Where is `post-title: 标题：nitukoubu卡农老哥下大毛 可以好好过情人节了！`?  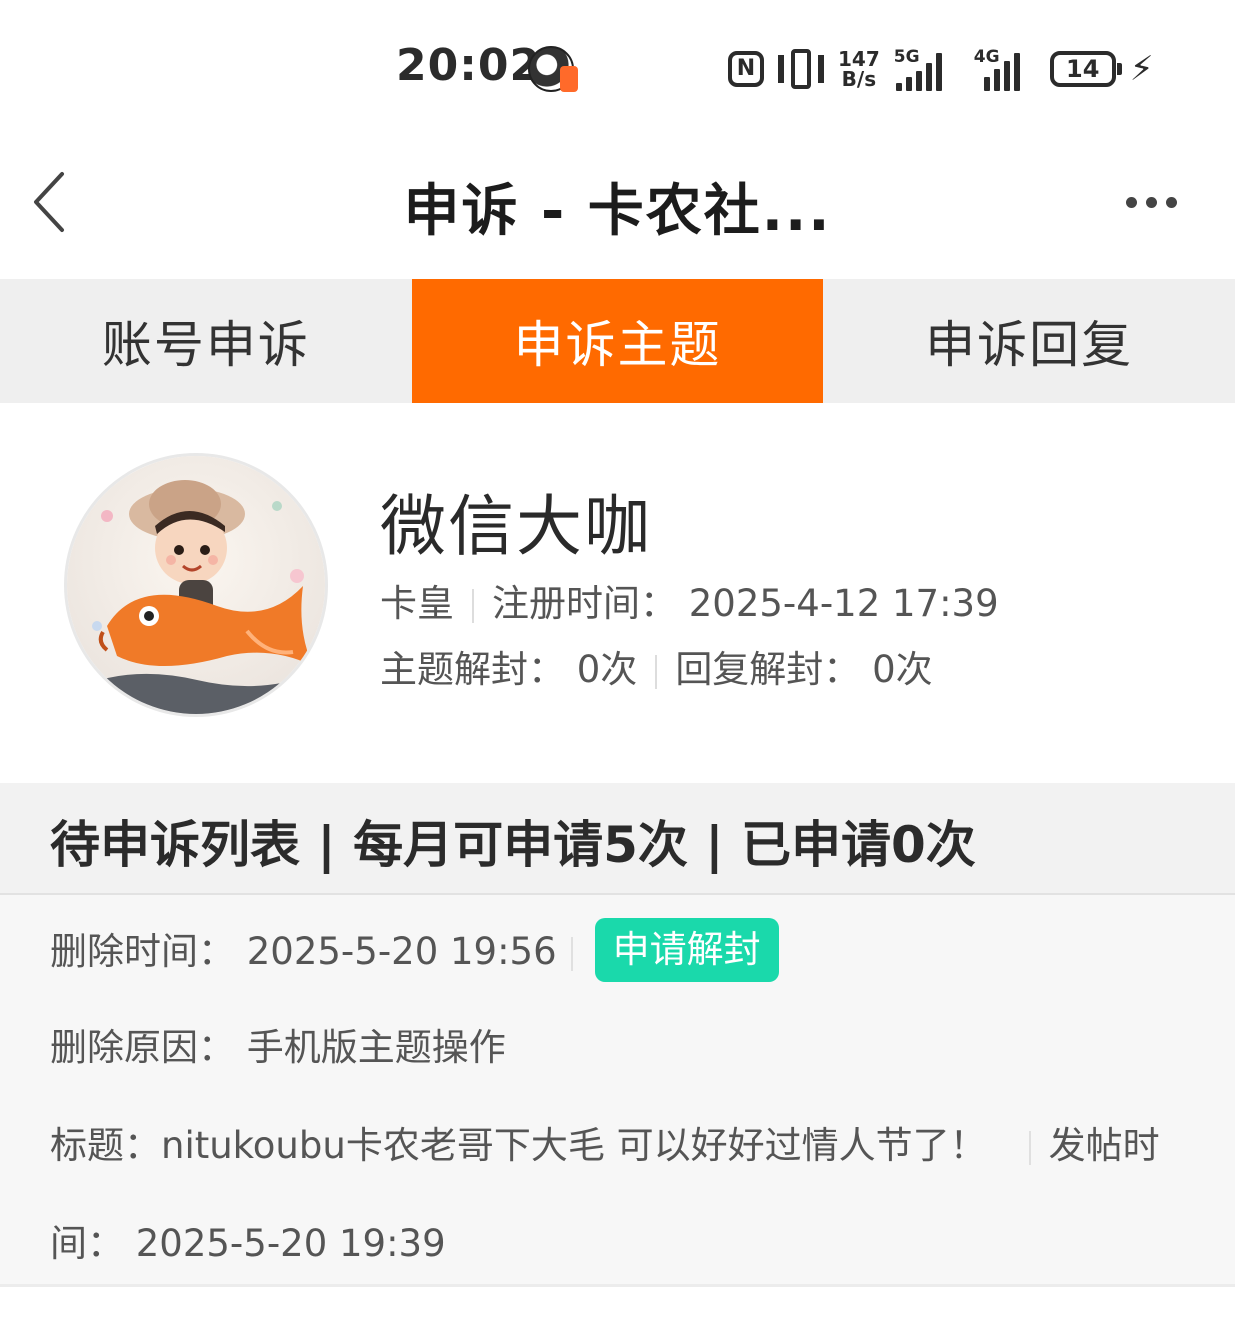
post-title: 标题：nitukoubu卡农老哥下大毛 可以好好过情人节了！ is located at coordinates (518, 1145).